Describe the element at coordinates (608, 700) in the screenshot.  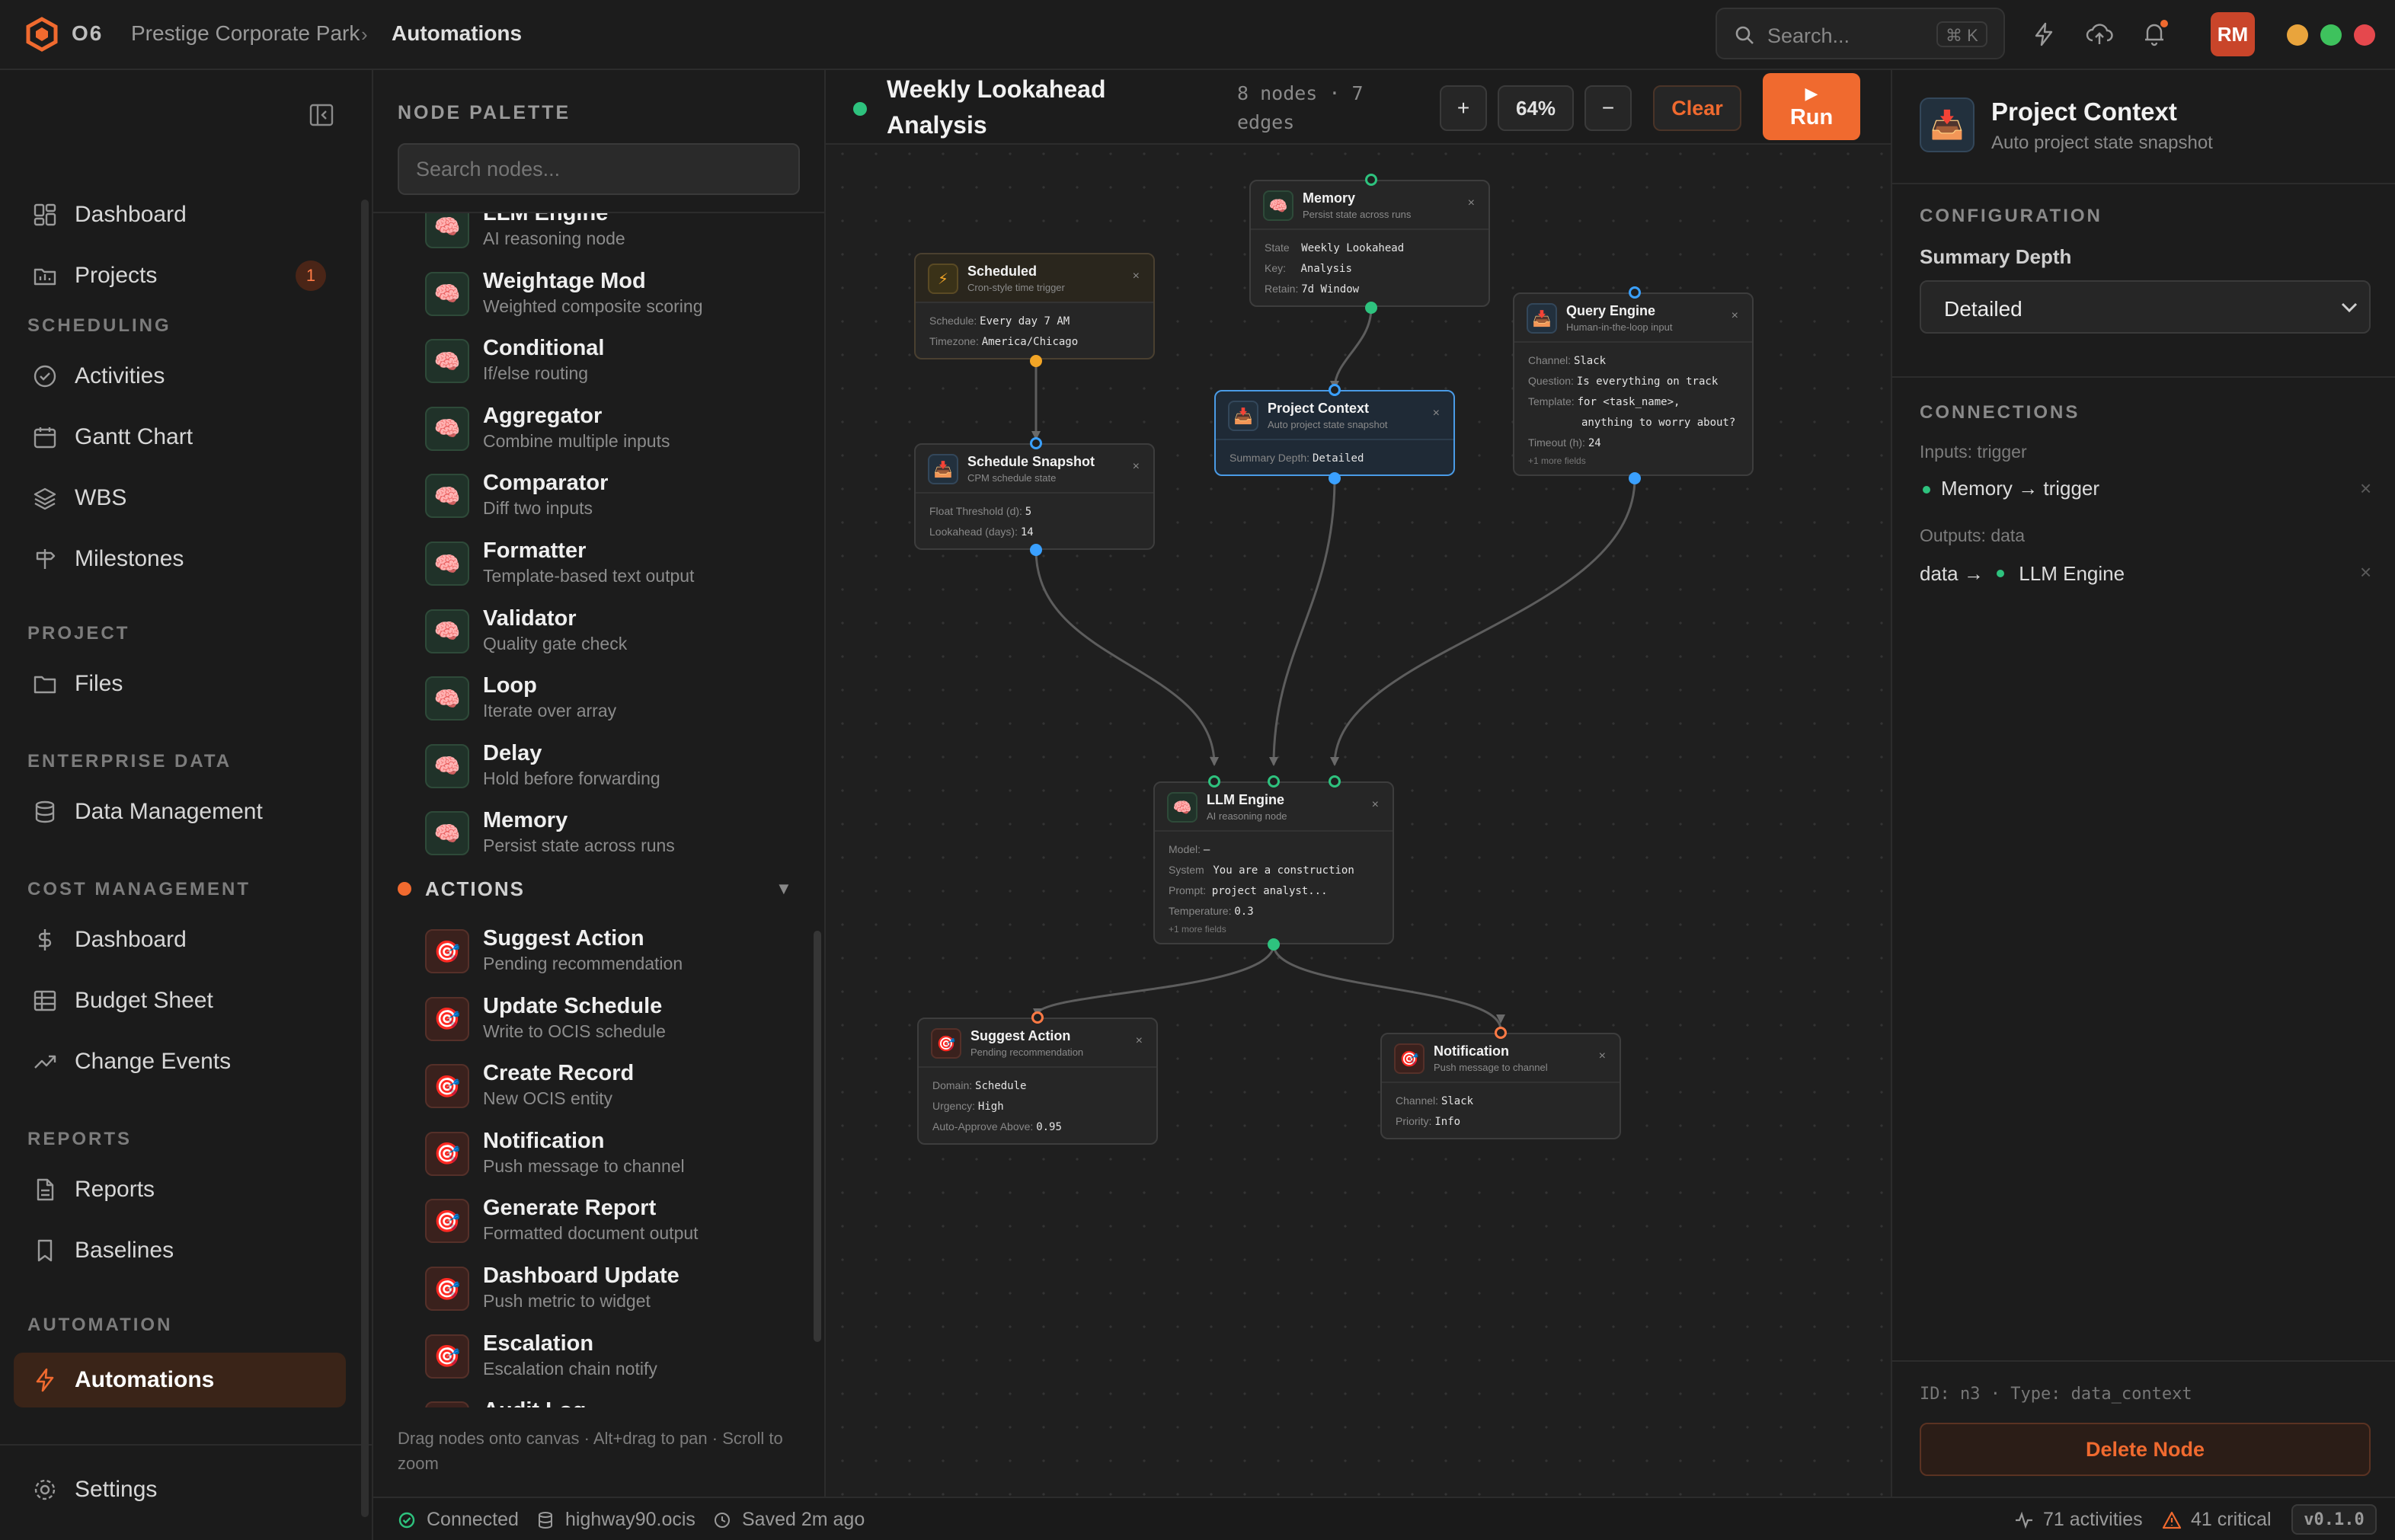
I see `palette-item: 🧠 Loop Iterate over array` at that location.